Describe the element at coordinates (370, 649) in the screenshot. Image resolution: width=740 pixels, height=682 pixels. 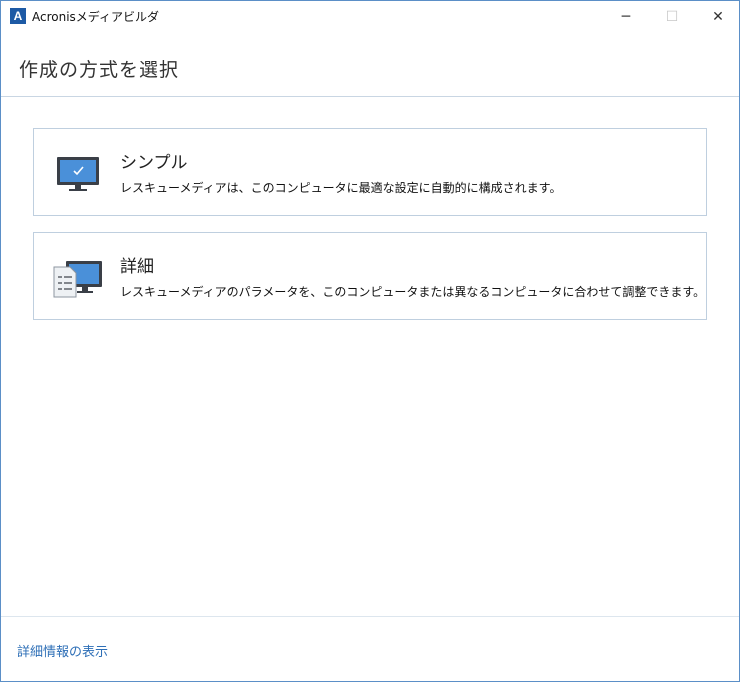
I see `footer: 詳細情報の表示` at that location.